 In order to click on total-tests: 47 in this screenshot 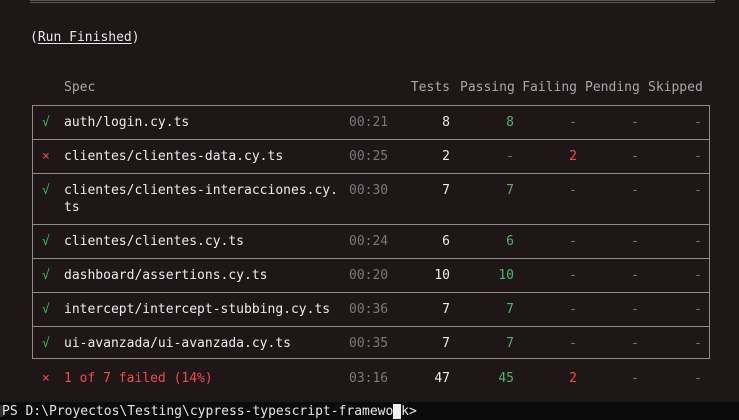, I will do `click(442, 378)`.